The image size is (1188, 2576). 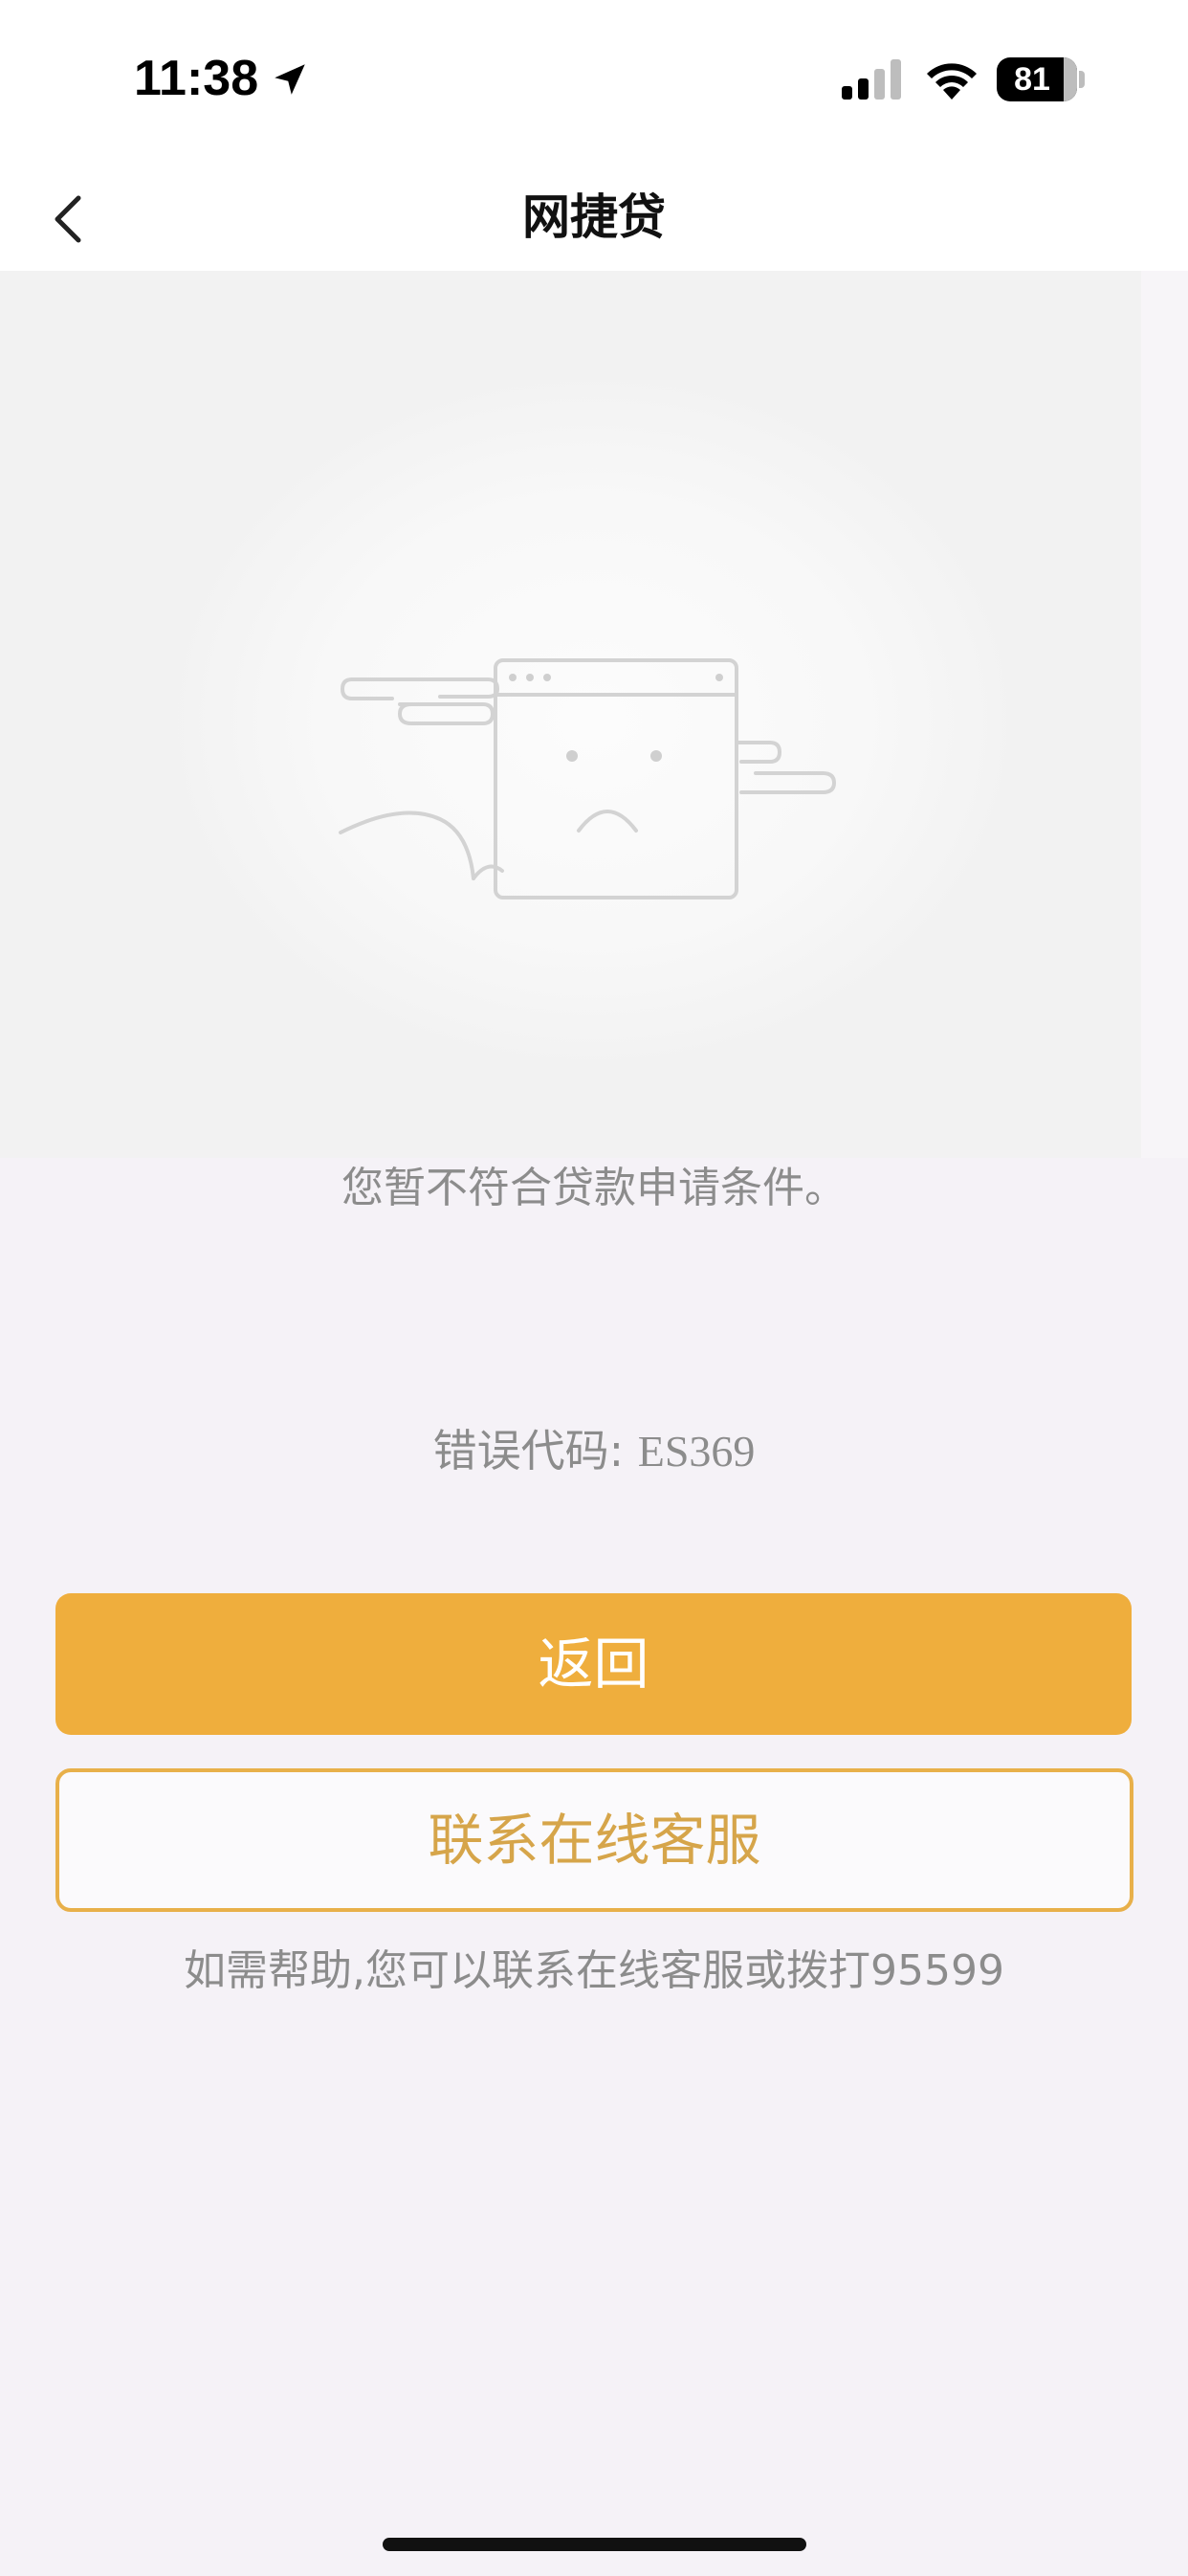 I want to click on home-indicator, so click(x=594, y=2544).